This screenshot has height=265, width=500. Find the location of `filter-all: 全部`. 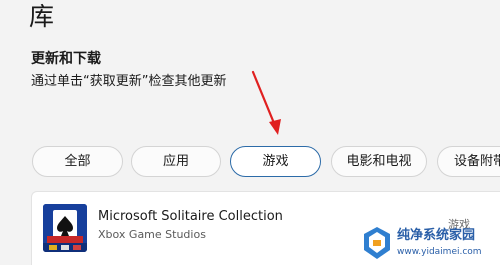

filter-all: 全部 is located at coordinates (77, 161).